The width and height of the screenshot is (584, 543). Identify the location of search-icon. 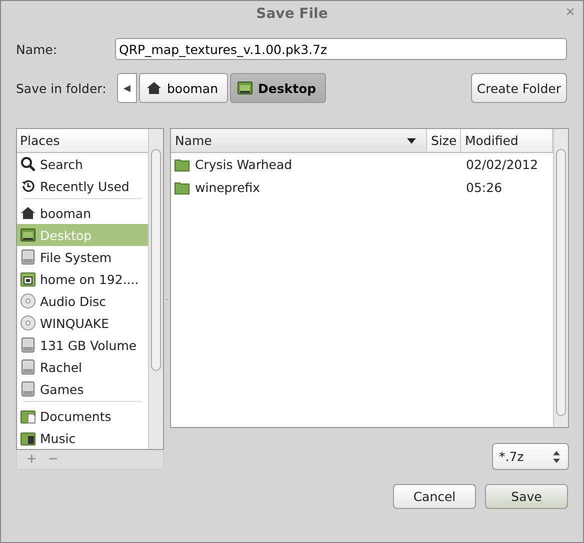
(28, 164).